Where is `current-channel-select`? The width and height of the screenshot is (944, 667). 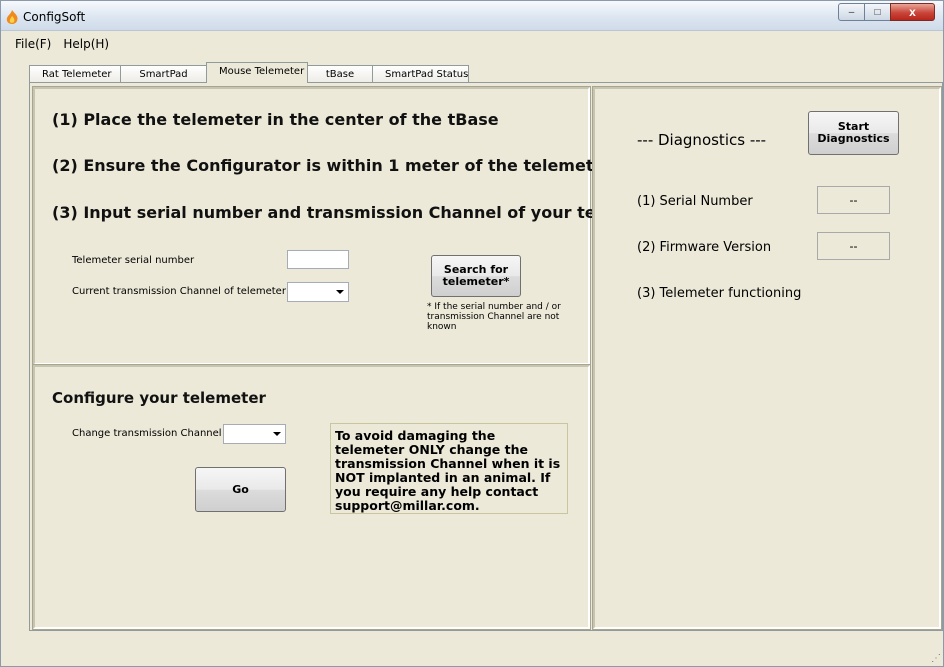
current-channel-select is located at coordinates (318, 292).